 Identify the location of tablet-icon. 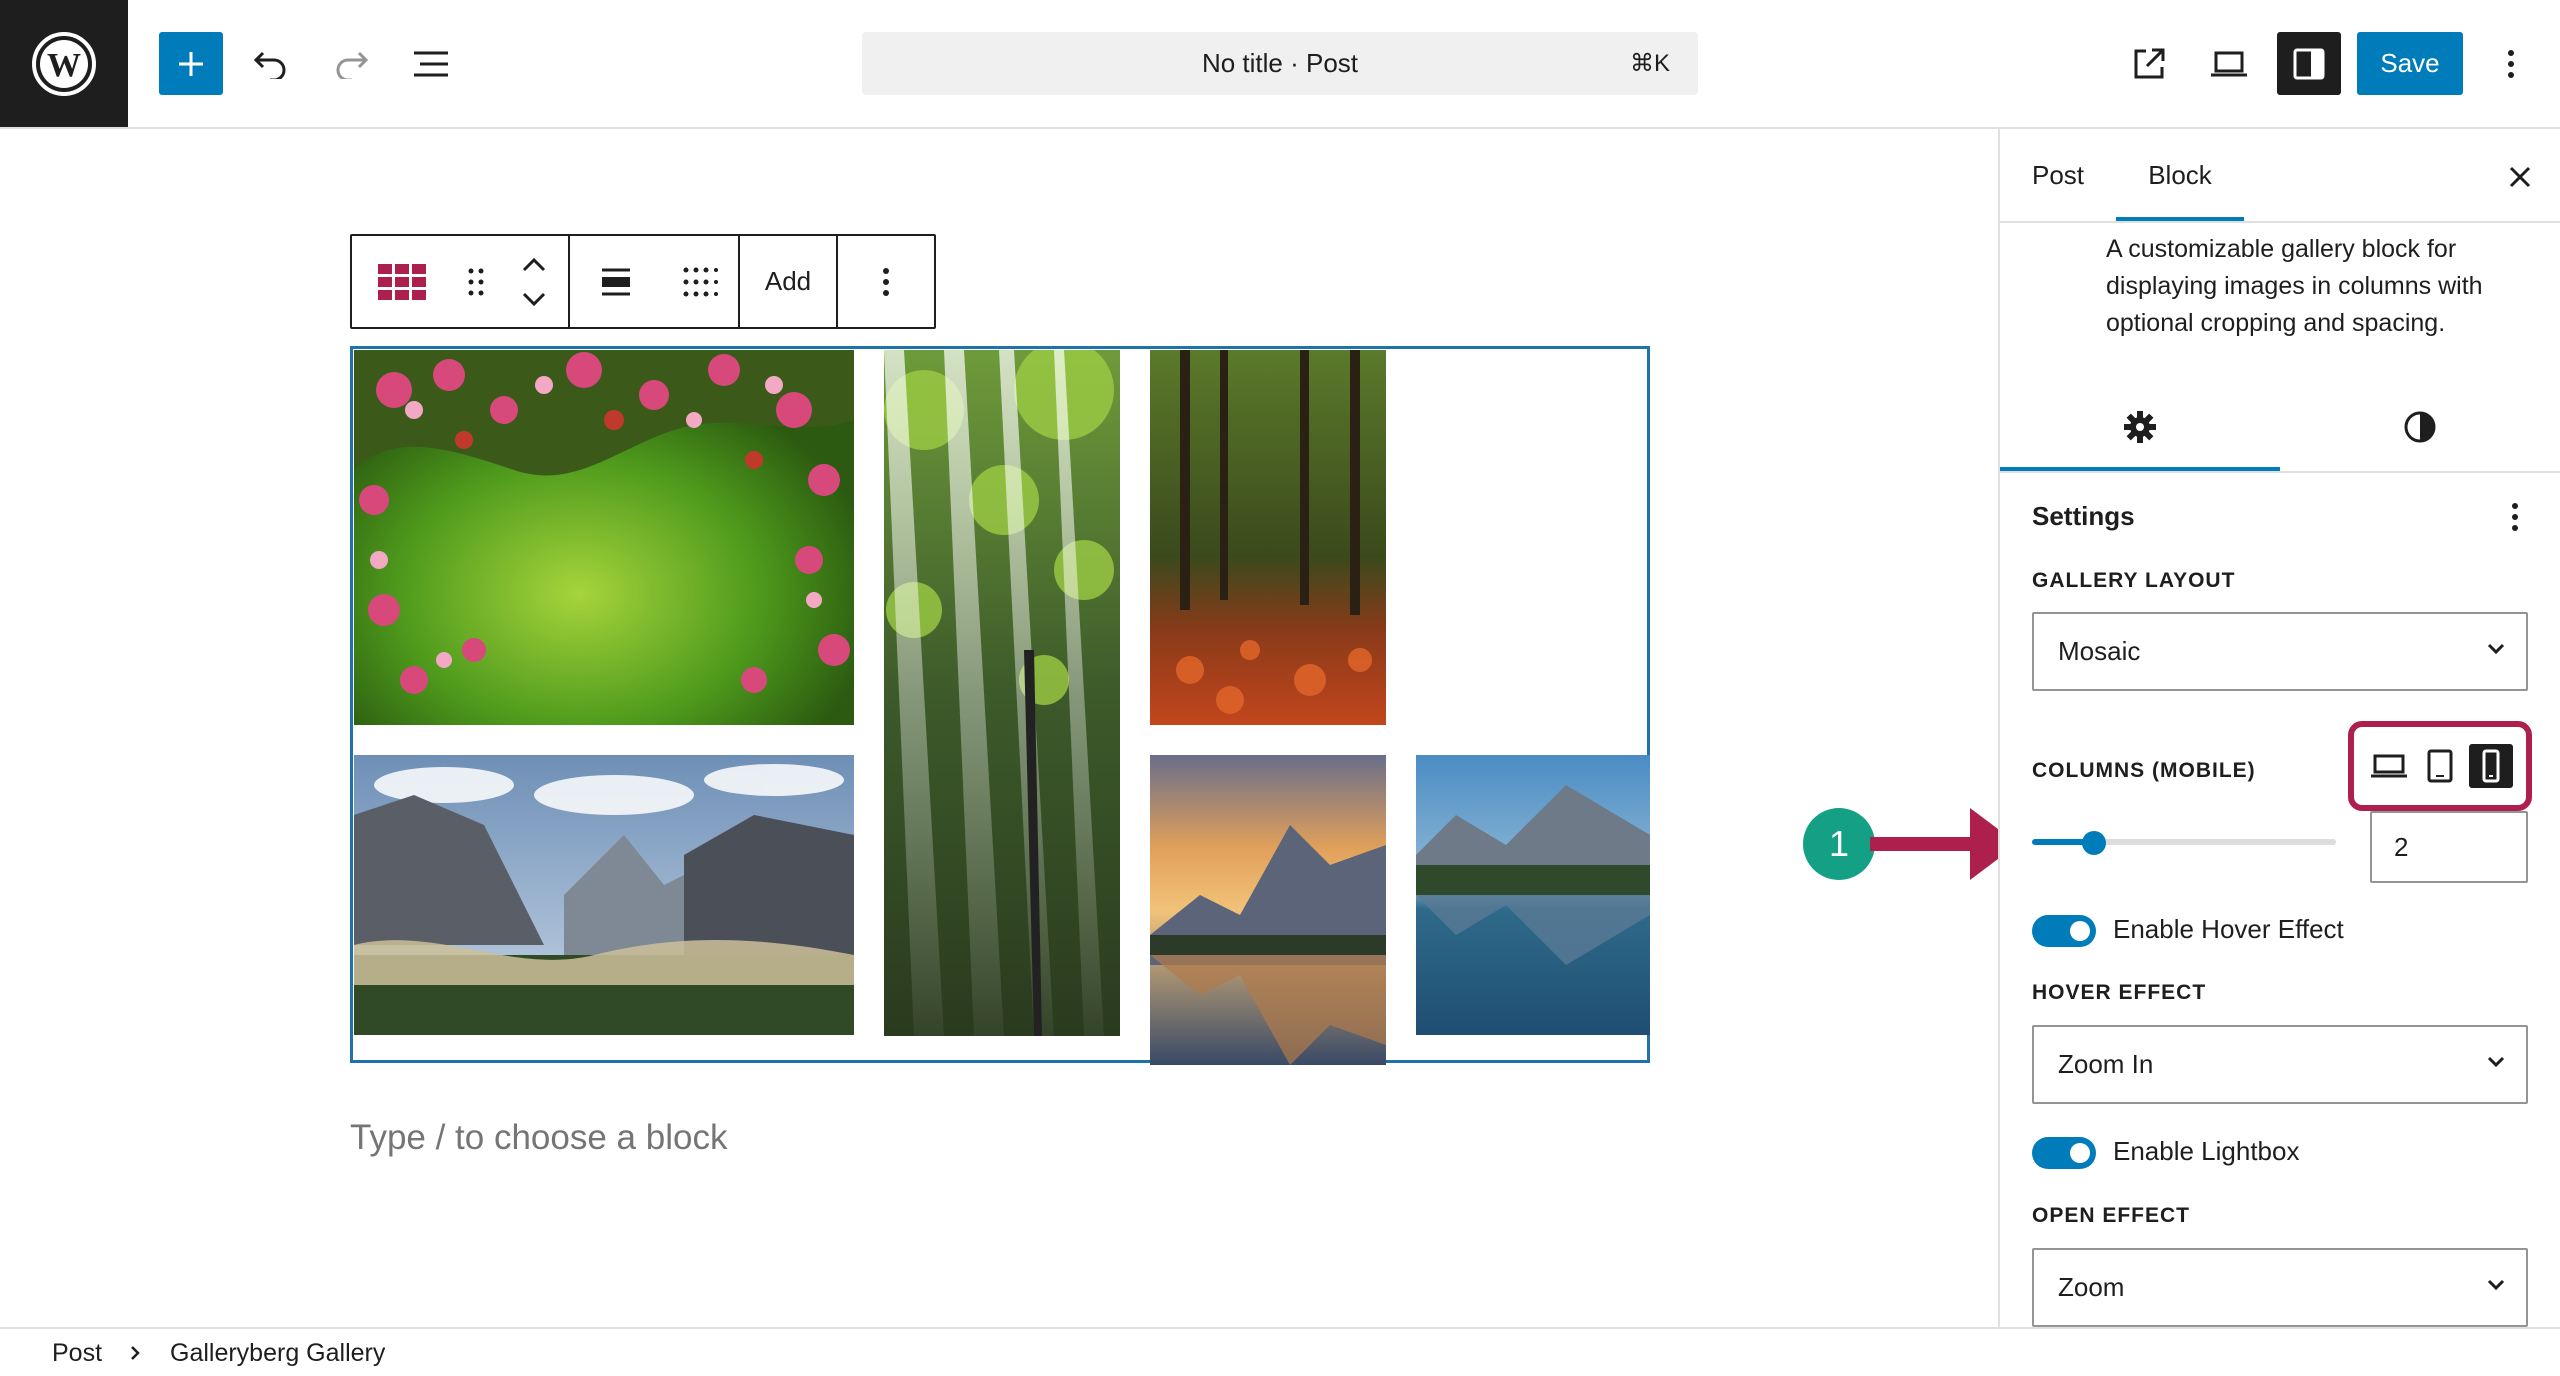
(2440, 766).